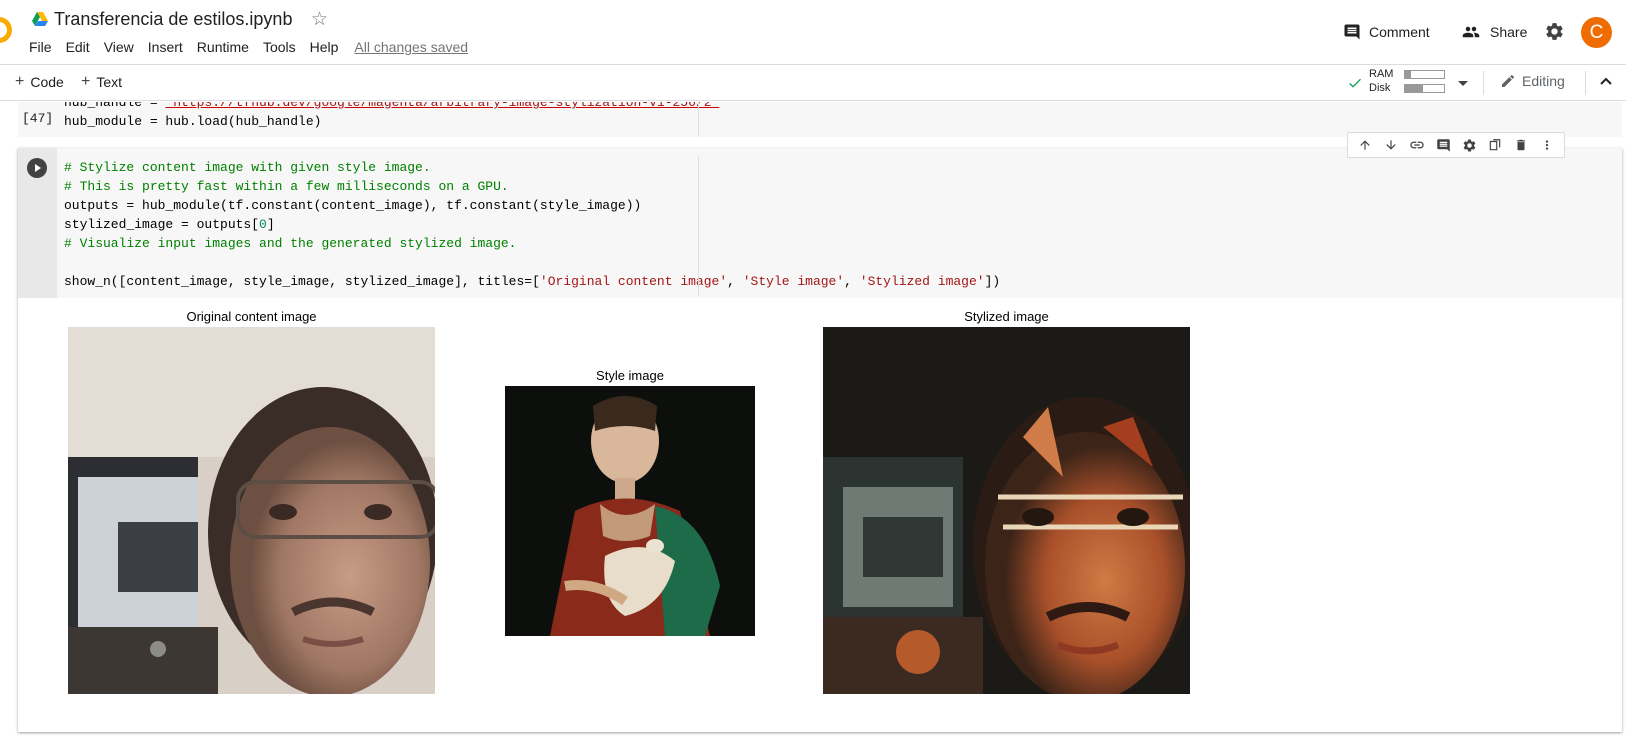 Image resolution: width=1626 pixels, height=736 pixels. What do you see at coordinates (1521, 145) in the screenshot?
I see `delete-icon` at bounding box center [1521, 145].